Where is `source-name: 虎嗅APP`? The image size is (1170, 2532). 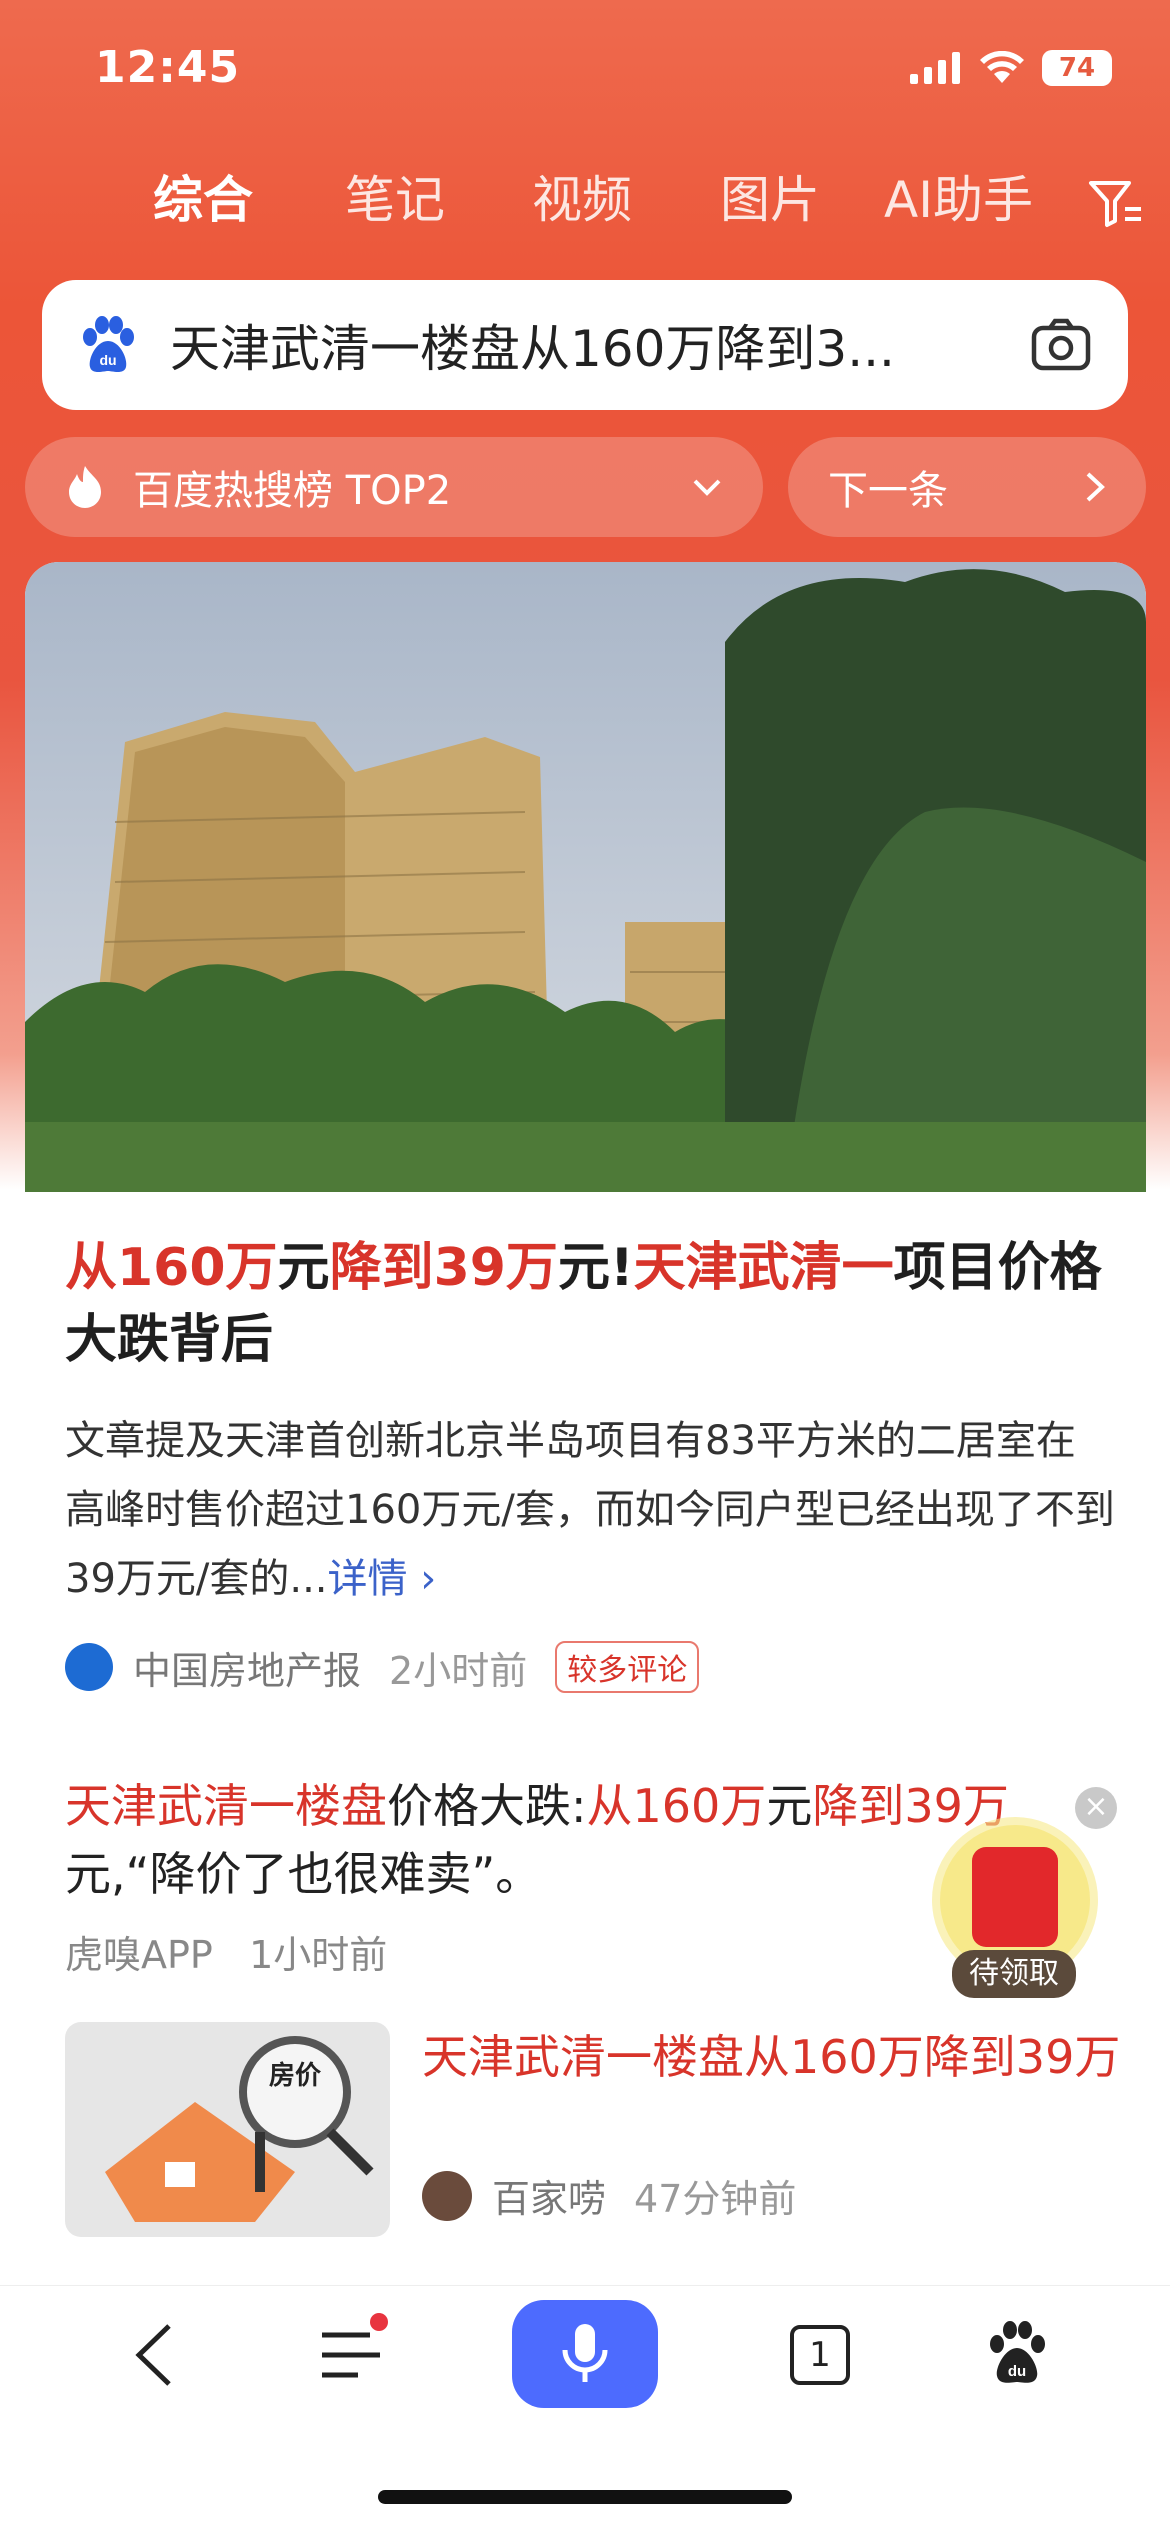
source-name: 虎嗅APP is located at coordinates (139, 1955).